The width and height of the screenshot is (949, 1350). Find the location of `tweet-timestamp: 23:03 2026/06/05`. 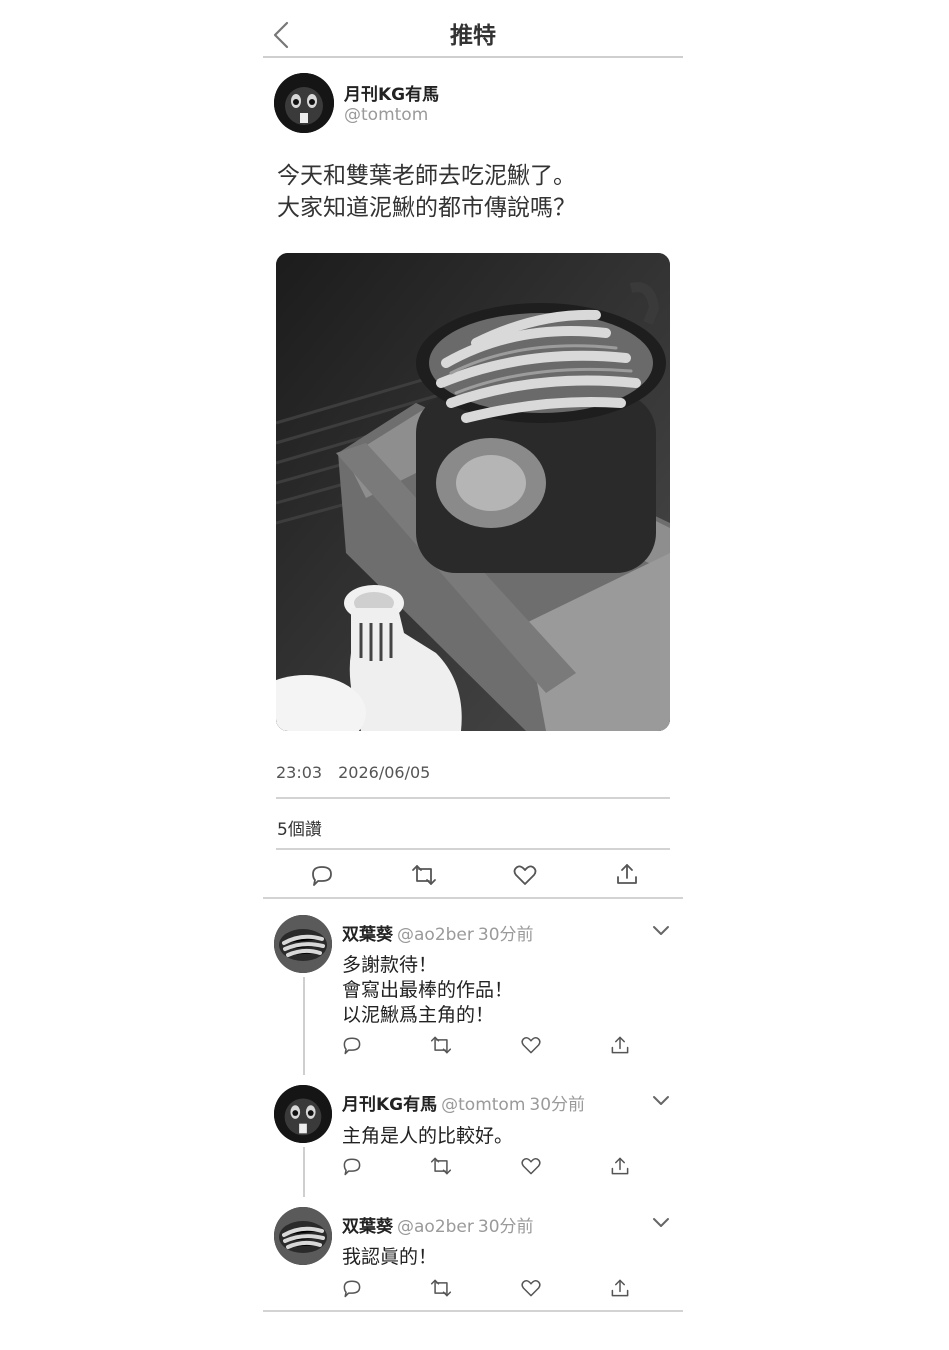

tweet-timestamp: 23:03 2026/06/05 is located at coordinates (353, 772).